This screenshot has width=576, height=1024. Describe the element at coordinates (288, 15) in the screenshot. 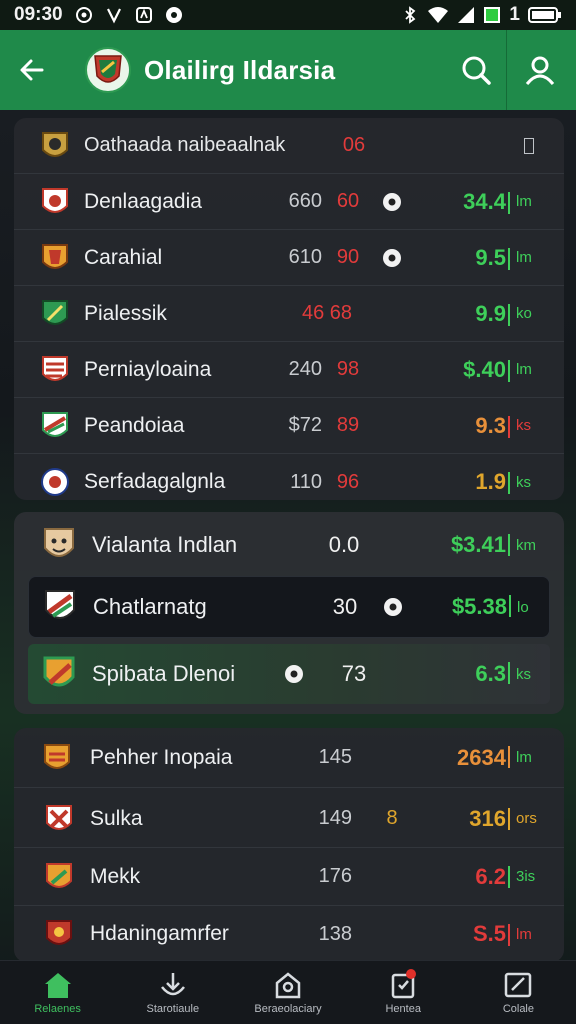

I see `status-bar: 09:30 1` at that location.